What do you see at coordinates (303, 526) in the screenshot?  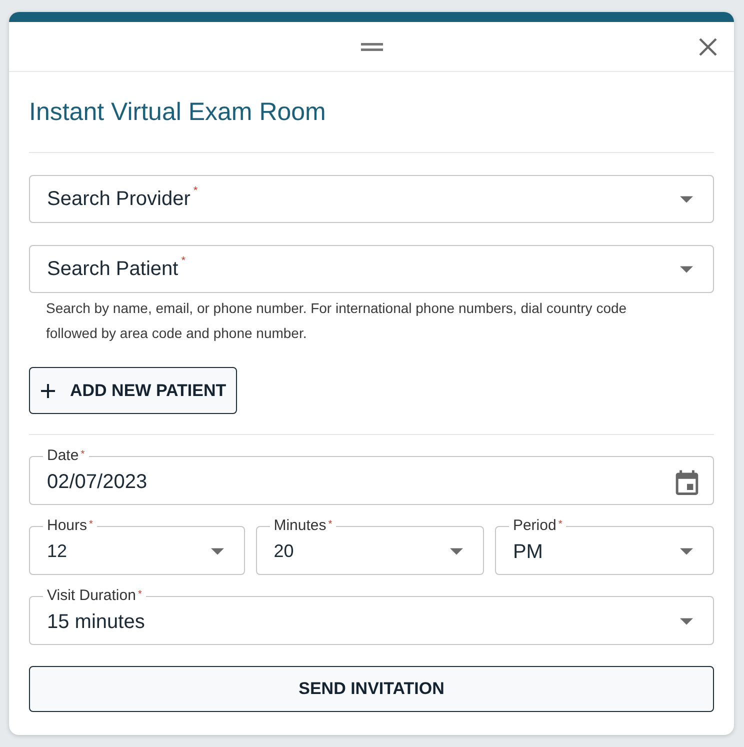 I see `field-label: Minutes*` at bounding box center [303, 526].